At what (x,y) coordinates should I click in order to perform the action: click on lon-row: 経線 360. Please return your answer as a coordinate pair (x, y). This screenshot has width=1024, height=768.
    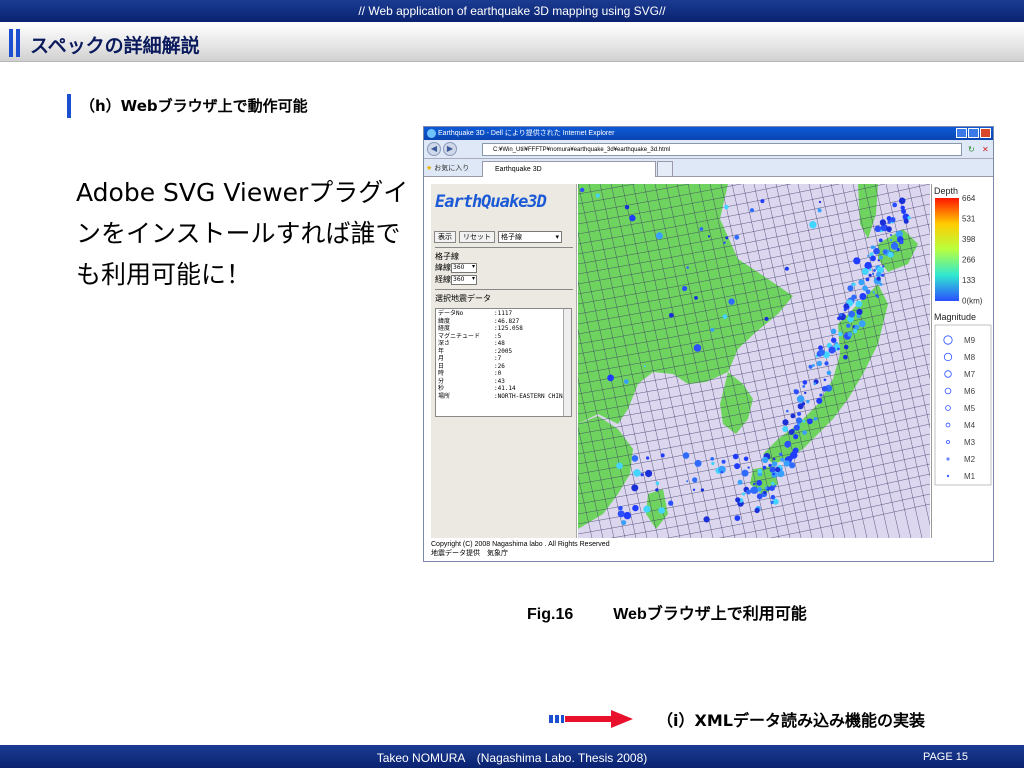
    Looking at the image, I should click on (456, 279).